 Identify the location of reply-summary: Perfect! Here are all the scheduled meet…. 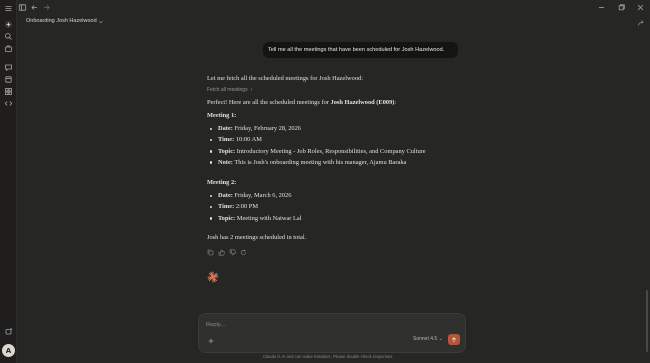
(302, 102).